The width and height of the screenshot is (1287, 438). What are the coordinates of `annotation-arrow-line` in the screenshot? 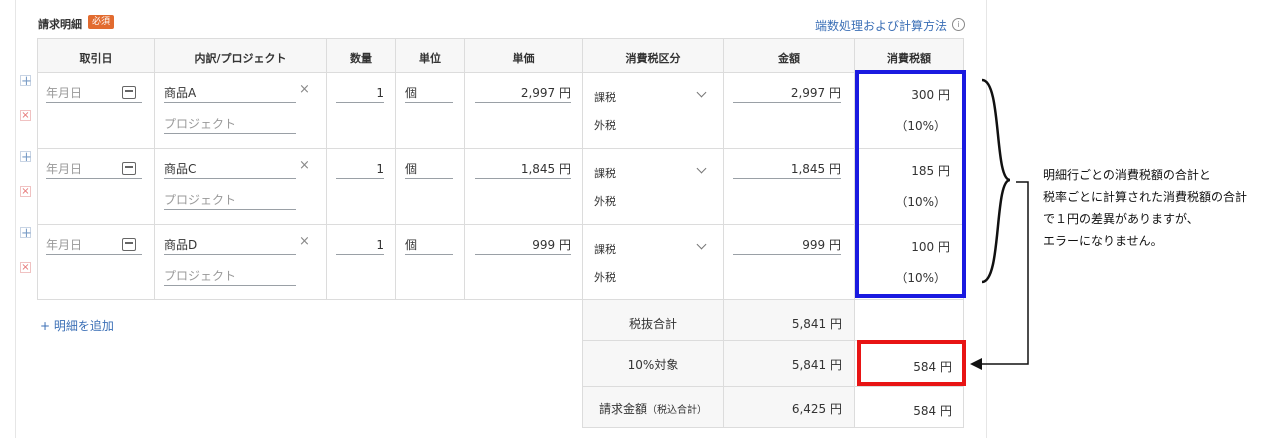 It's located at (1004, 273).